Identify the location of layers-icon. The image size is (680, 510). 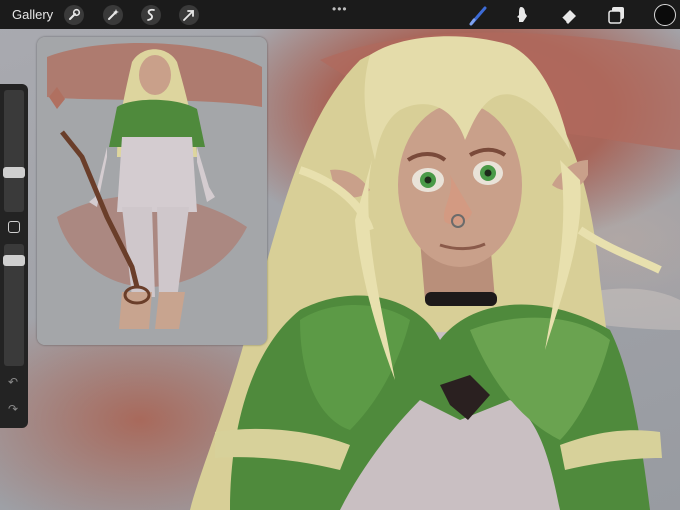
(617, 15).